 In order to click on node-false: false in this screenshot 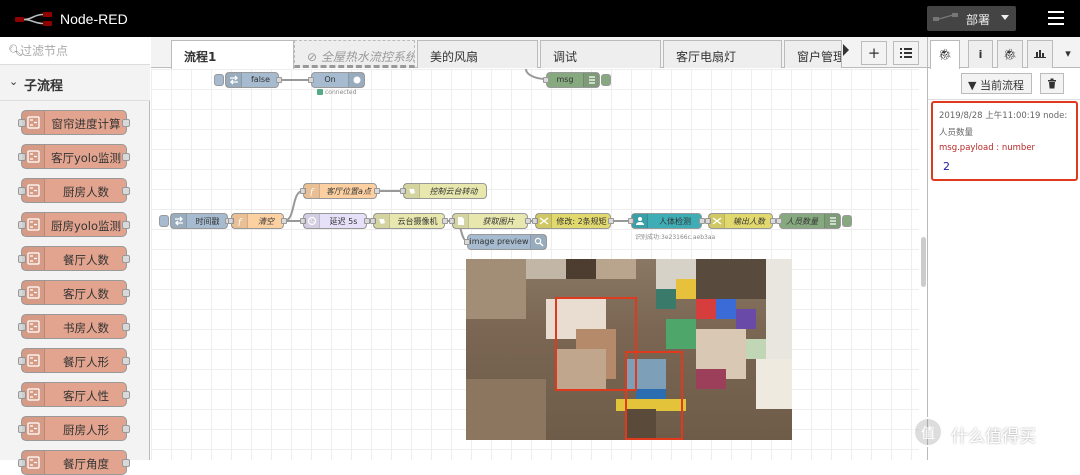, I will do `click(253, 80)`.